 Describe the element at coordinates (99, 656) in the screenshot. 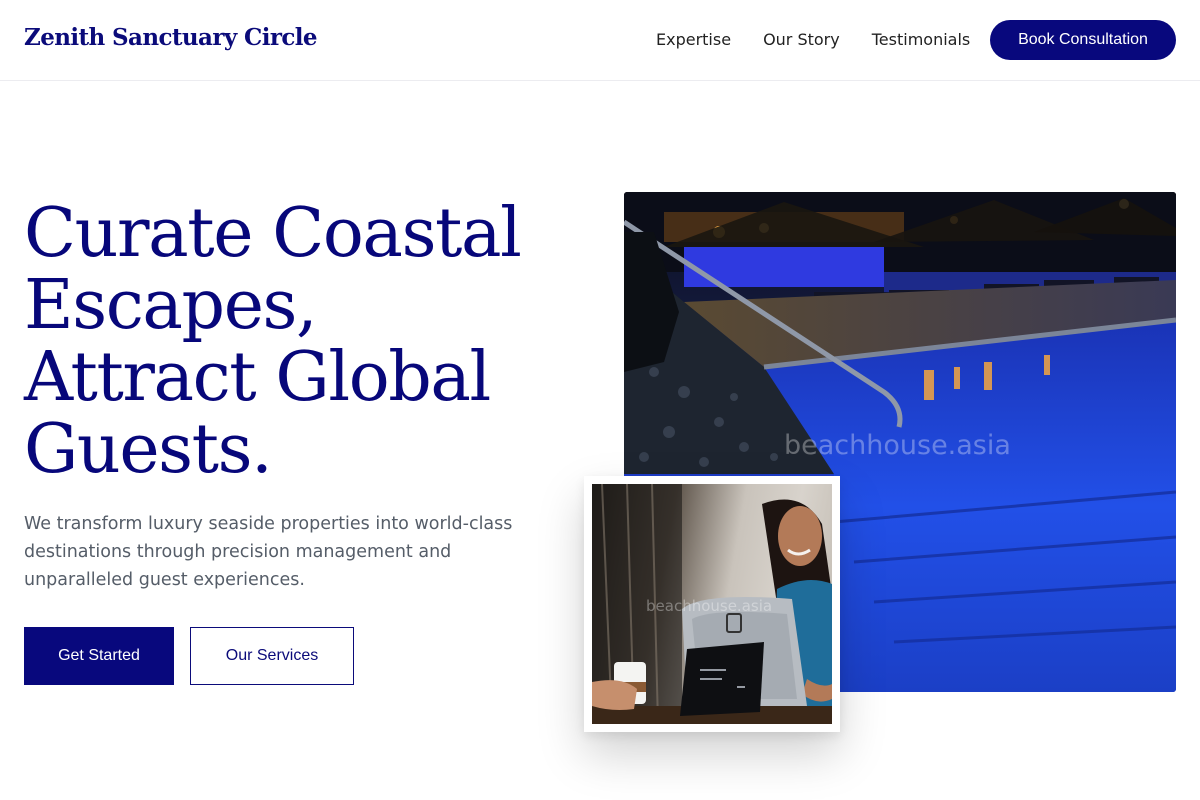

I see `get-started-button: Get Started` at that location.